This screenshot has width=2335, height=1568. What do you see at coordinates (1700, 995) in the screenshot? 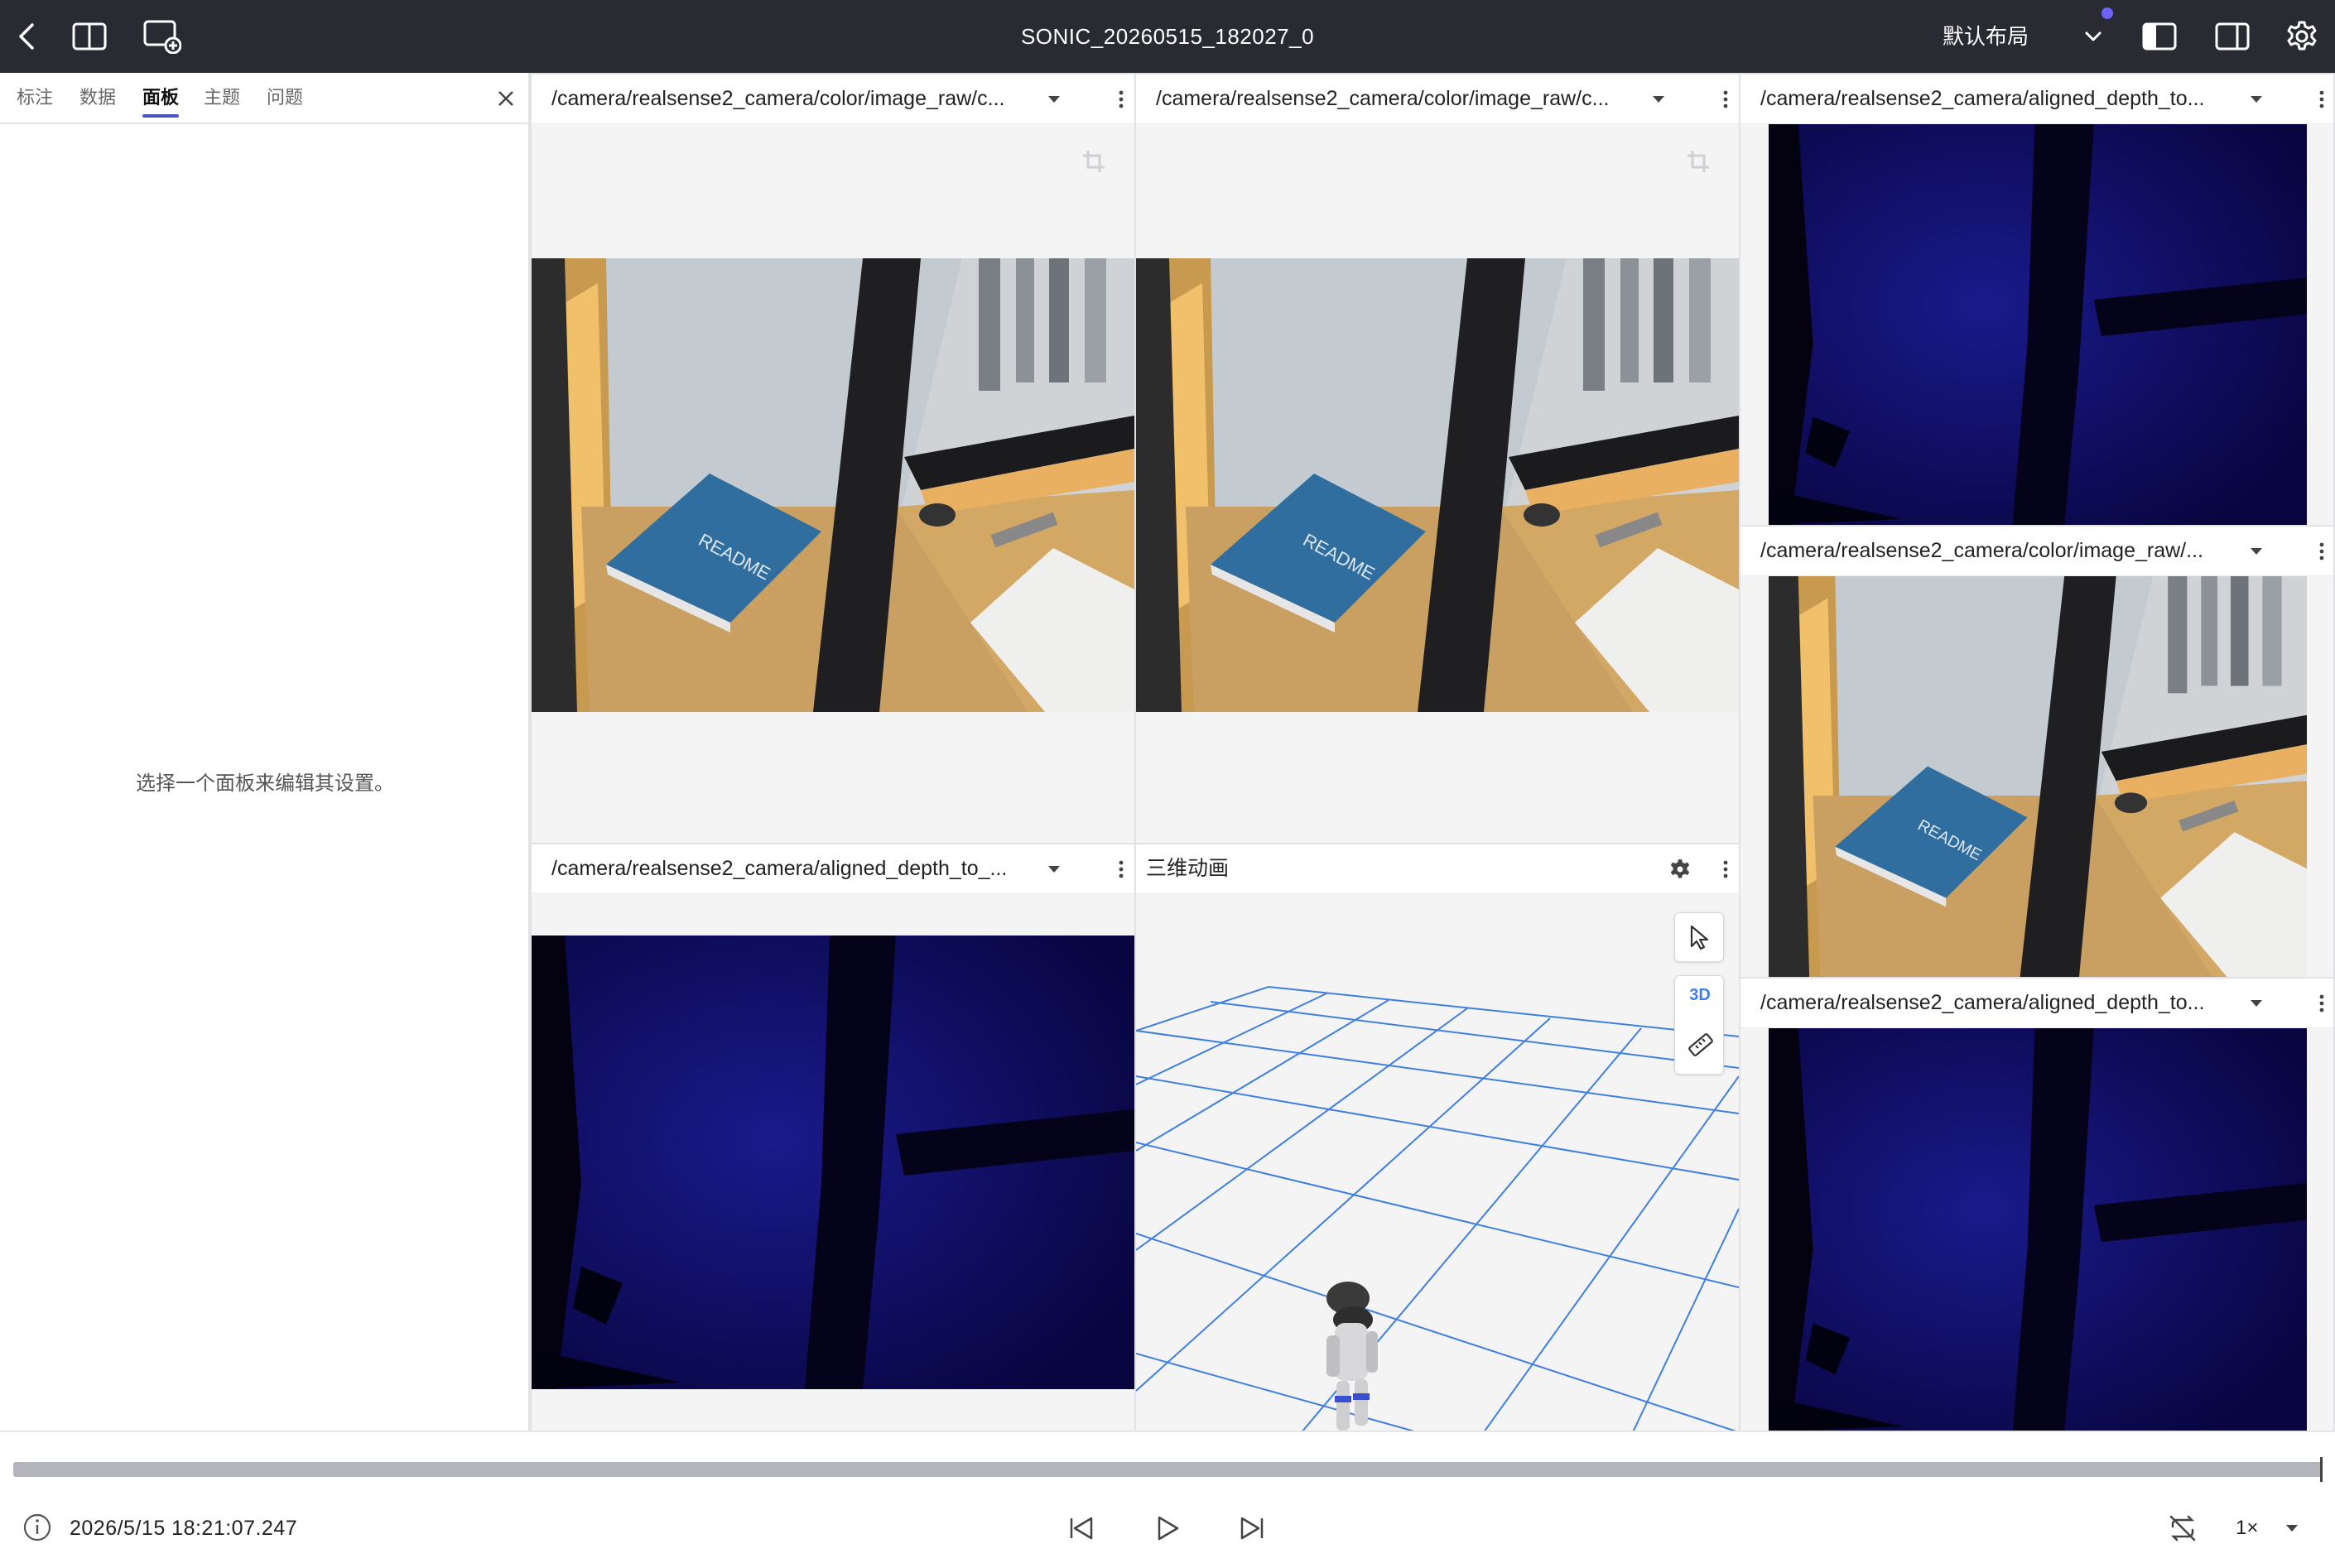
I see `3d-toggle-button: 3D` at bounding box center [1700, 995].